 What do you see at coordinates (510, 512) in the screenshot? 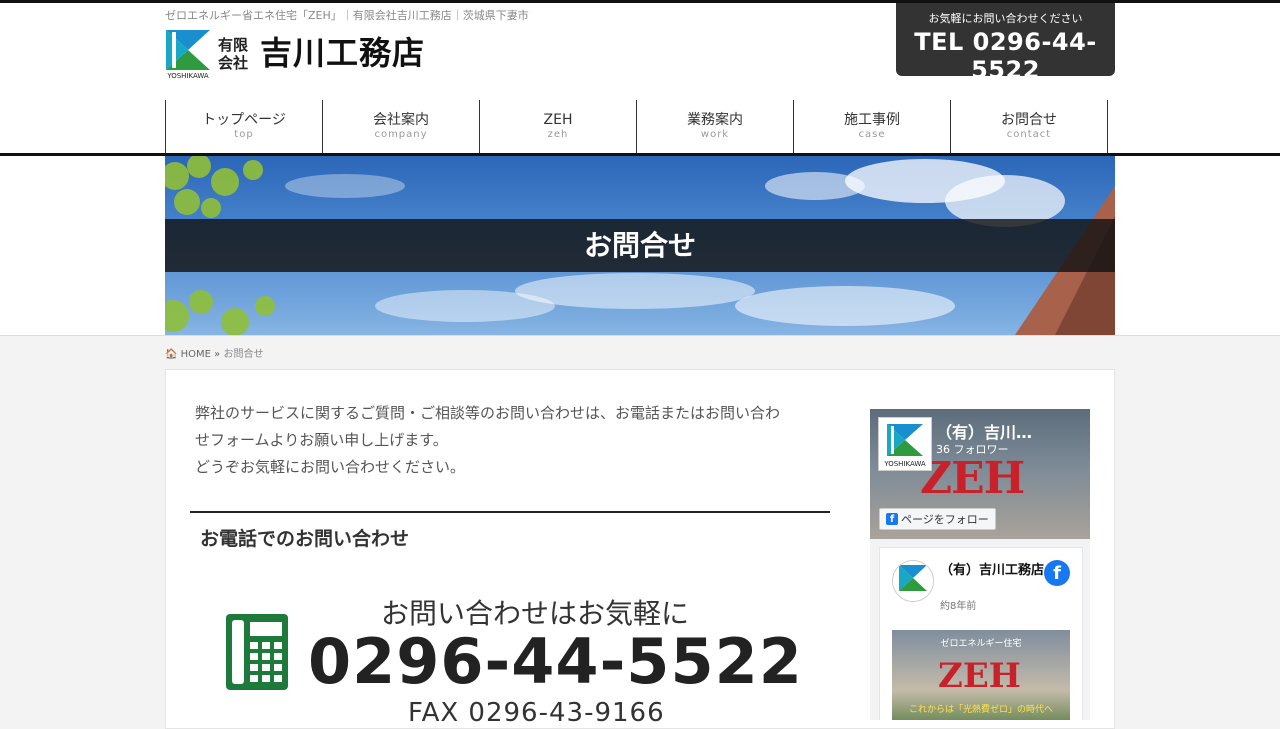
I see `section-divider` at bounding box center [510, 512].